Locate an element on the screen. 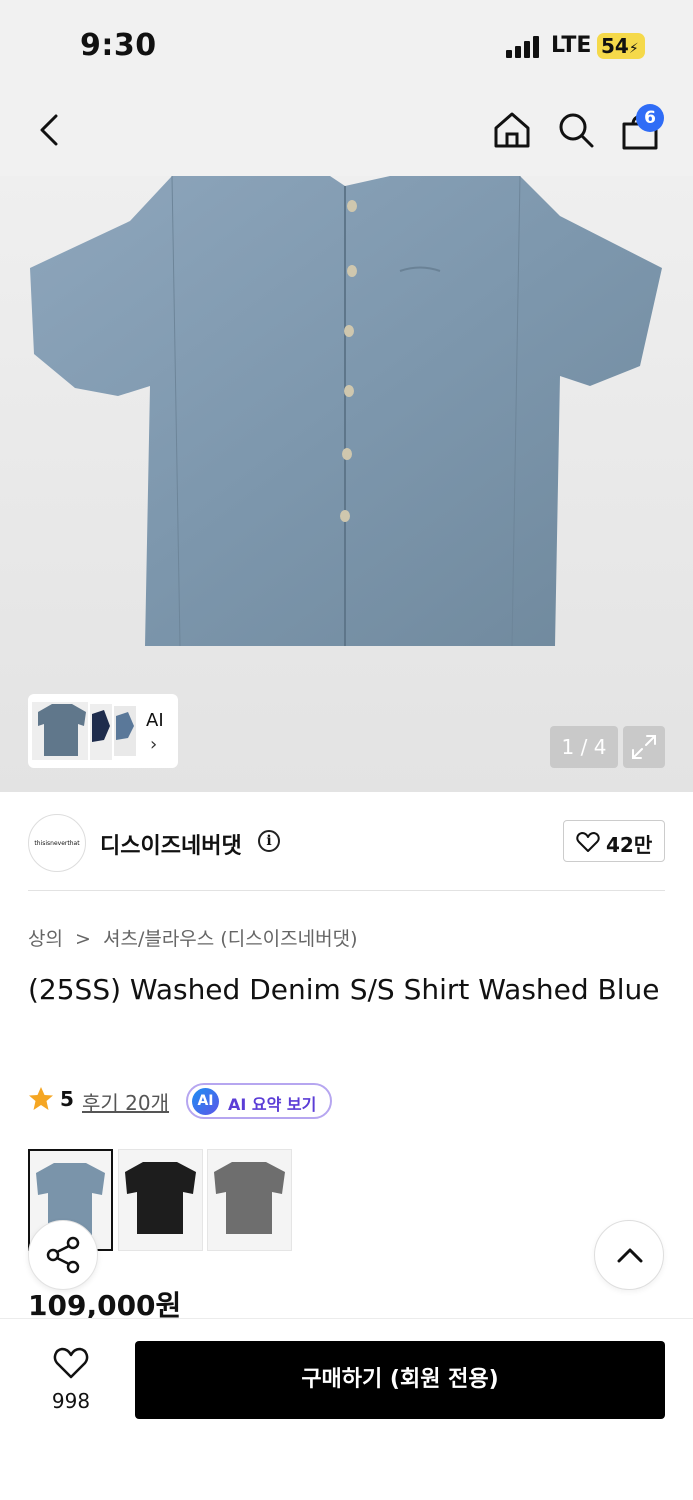 The height and width of the screenshot is (1500, 693). chevron-up-icon is located at coordinates (630, 1255).